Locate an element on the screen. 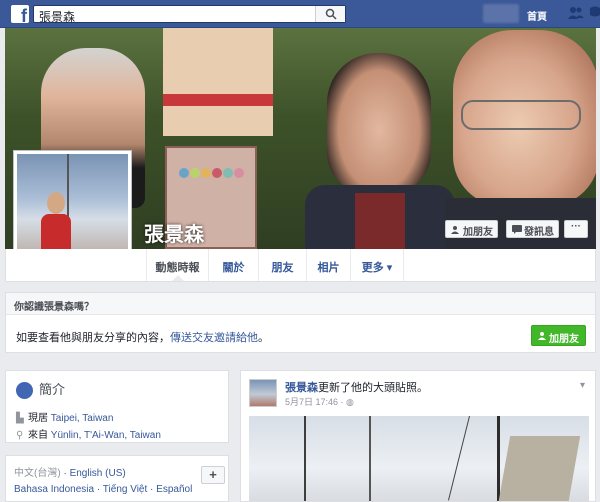  home-icon: ▙ is located at coordinates (20, 418).